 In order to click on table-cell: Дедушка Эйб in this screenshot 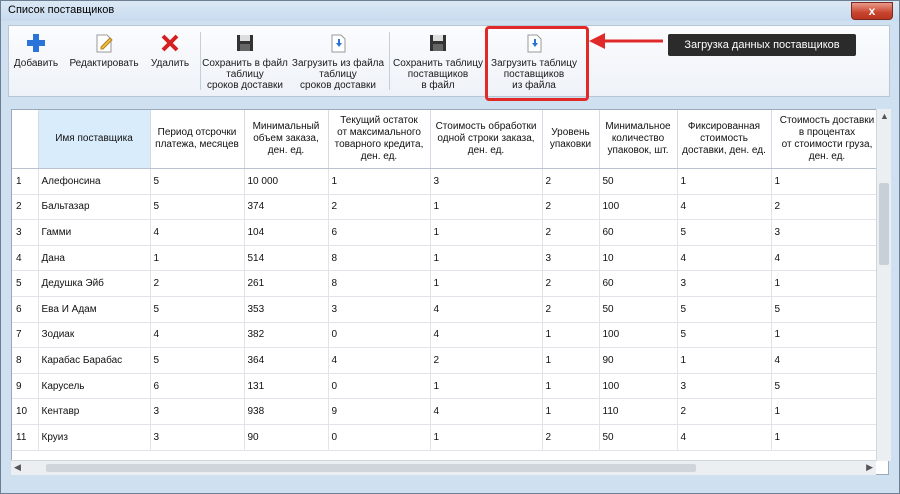, I will do `click(94, 283)`.